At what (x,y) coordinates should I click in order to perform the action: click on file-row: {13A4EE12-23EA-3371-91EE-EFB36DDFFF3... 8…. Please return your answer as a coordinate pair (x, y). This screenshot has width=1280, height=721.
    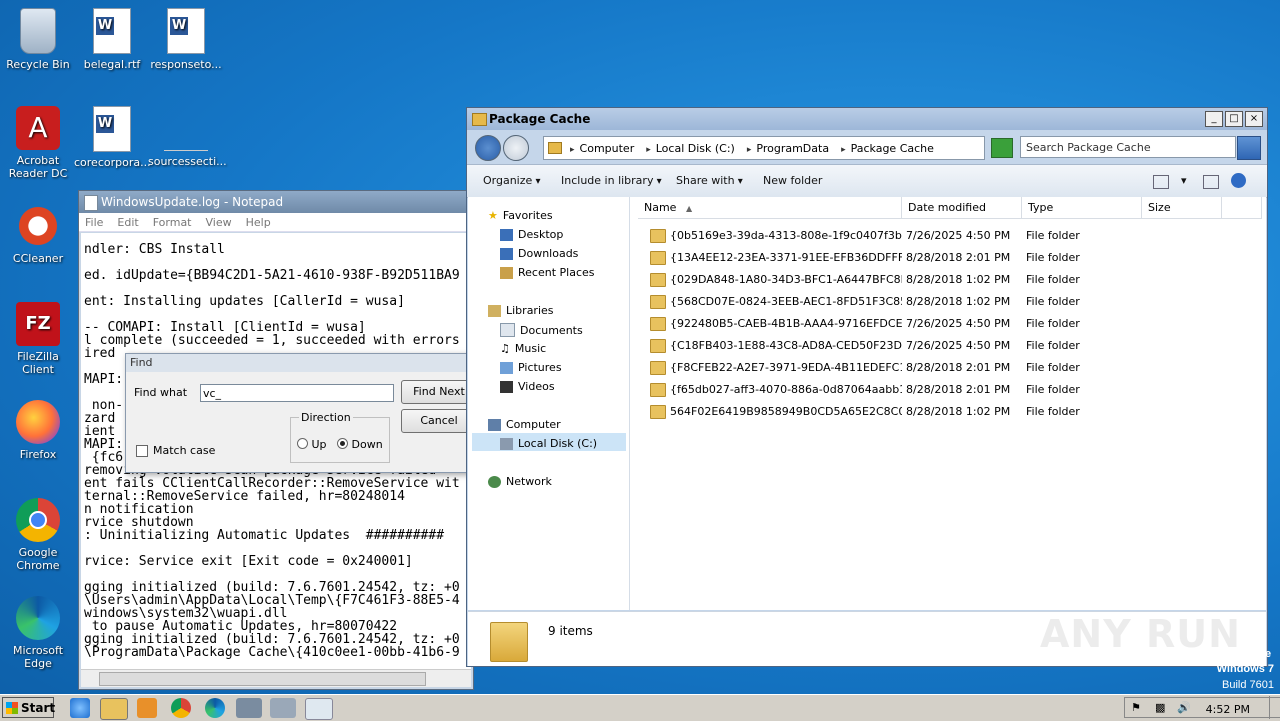
    Looking at the image, I should click on (948, 258).